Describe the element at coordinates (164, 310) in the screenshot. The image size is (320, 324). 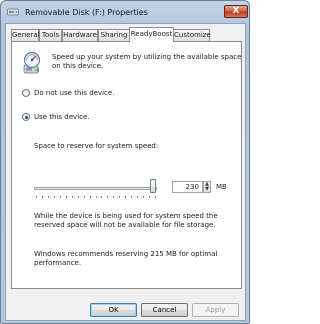
I see `cancel-button: Cancel` at that location.